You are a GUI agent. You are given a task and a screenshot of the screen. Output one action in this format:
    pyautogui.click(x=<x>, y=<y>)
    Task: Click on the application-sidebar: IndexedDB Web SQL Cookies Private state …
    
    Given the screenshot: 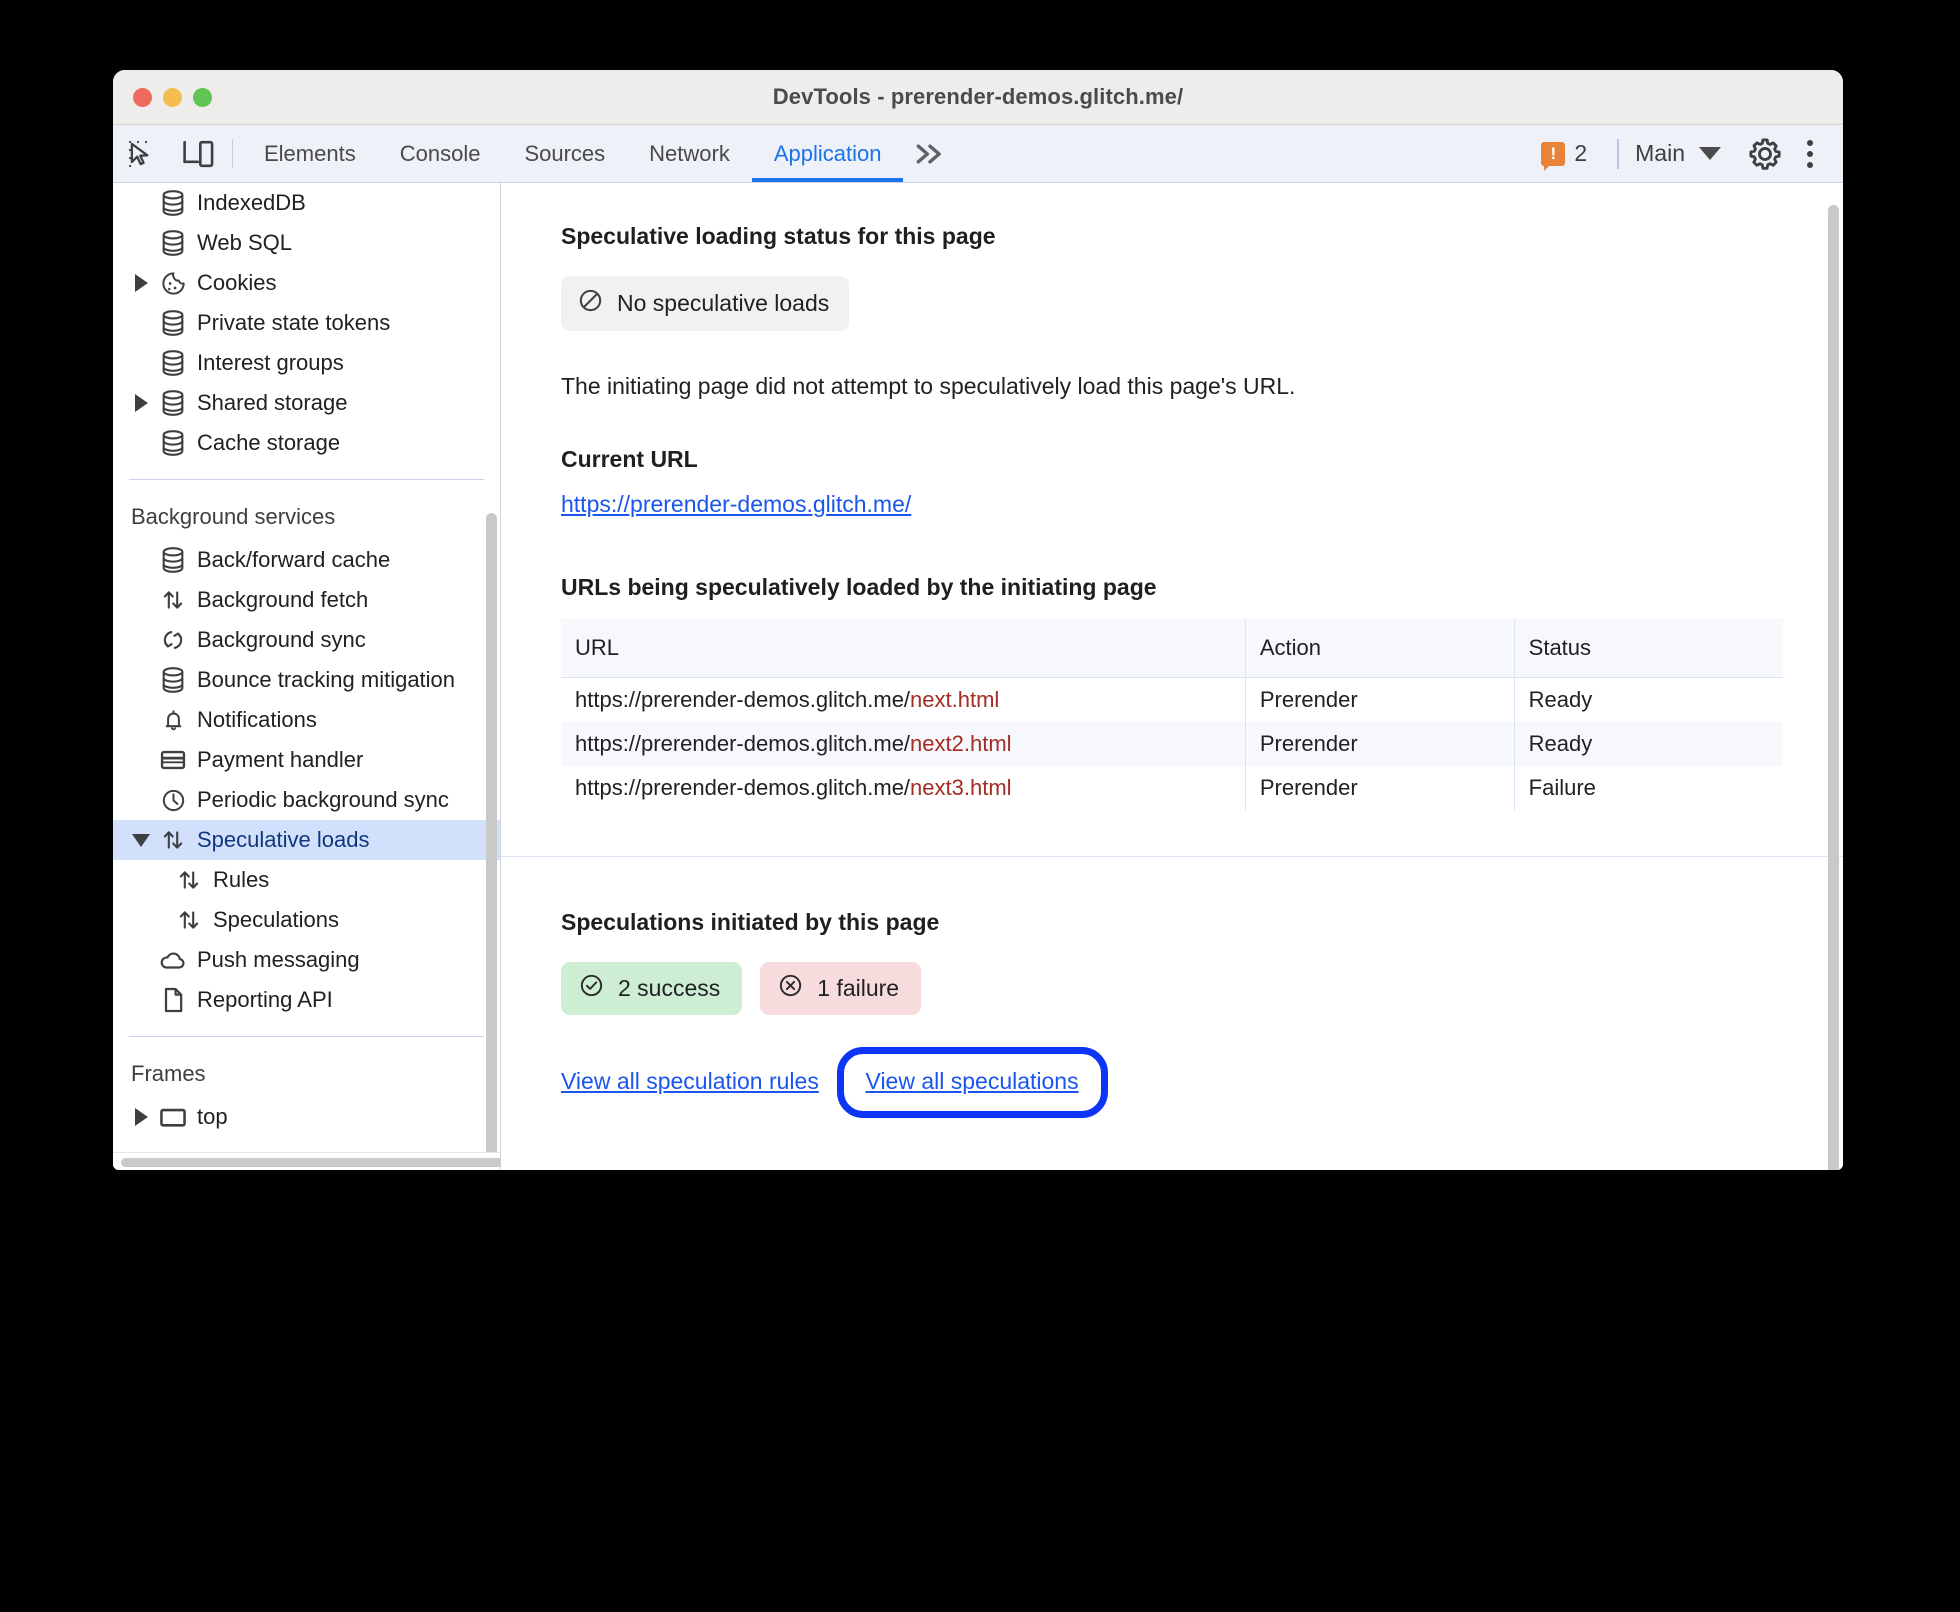 What is the action you would take?
    pyautogui.click(x=307, y=676)
    